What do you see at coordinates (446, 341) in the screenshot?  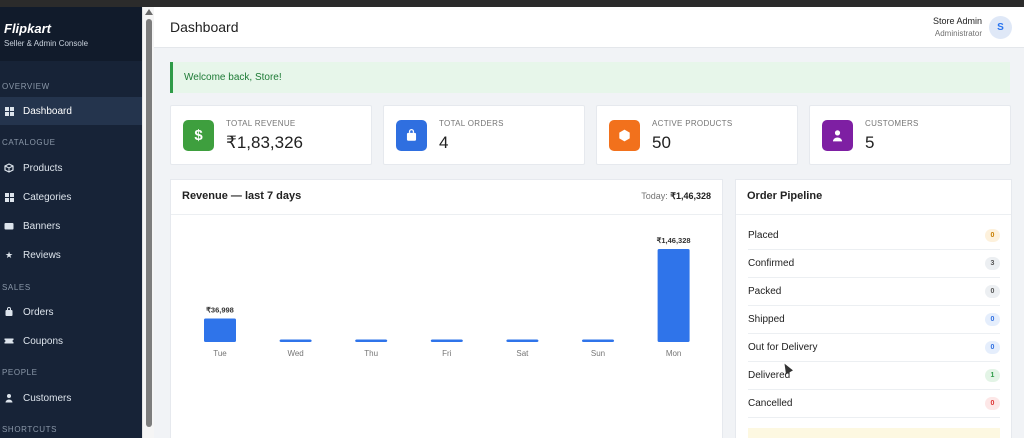 I see `bar-fri` at bounding box center [446, 341].